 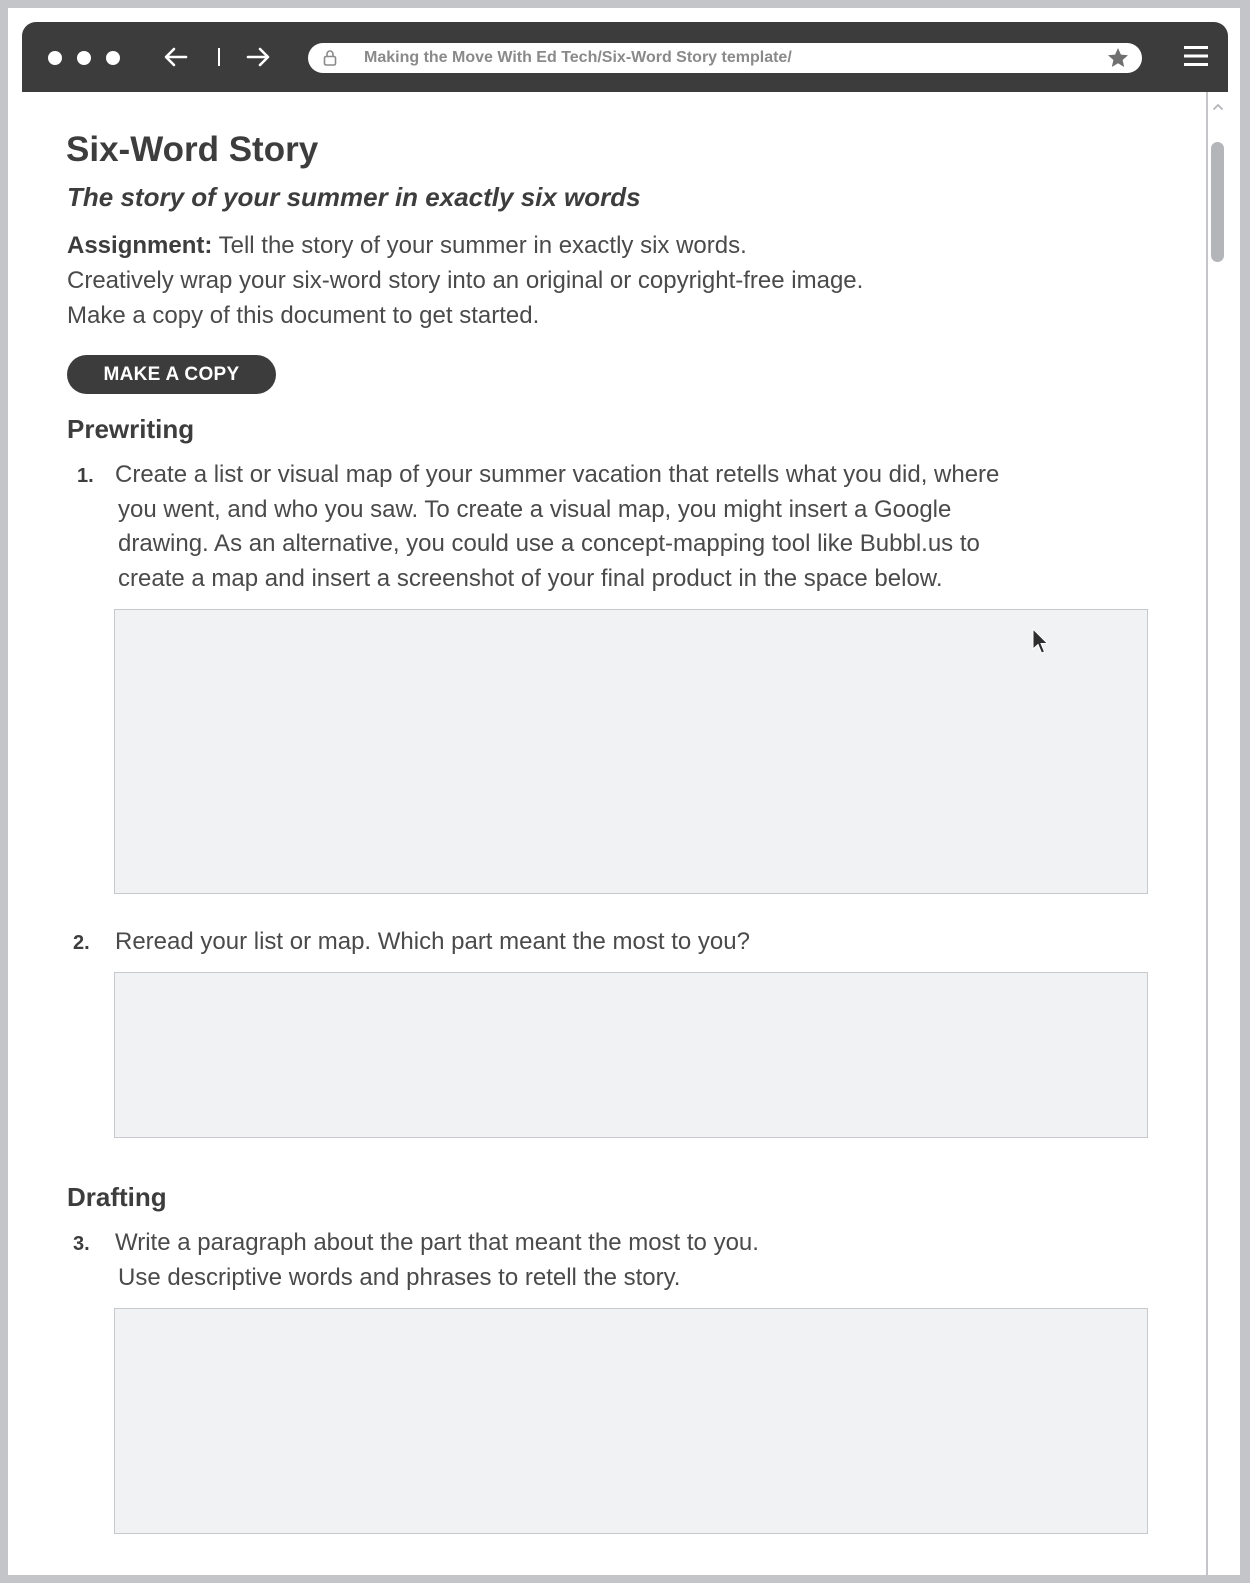 I want to click on arrow-right-icon, so click(x=258, y=57).